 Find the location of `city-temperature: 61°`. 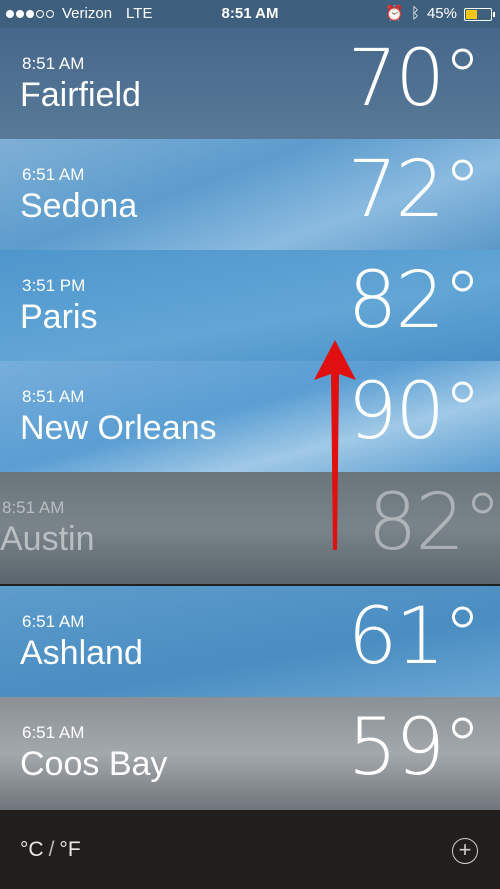

city-temperature: 61° is located at coordinates (414, 637).